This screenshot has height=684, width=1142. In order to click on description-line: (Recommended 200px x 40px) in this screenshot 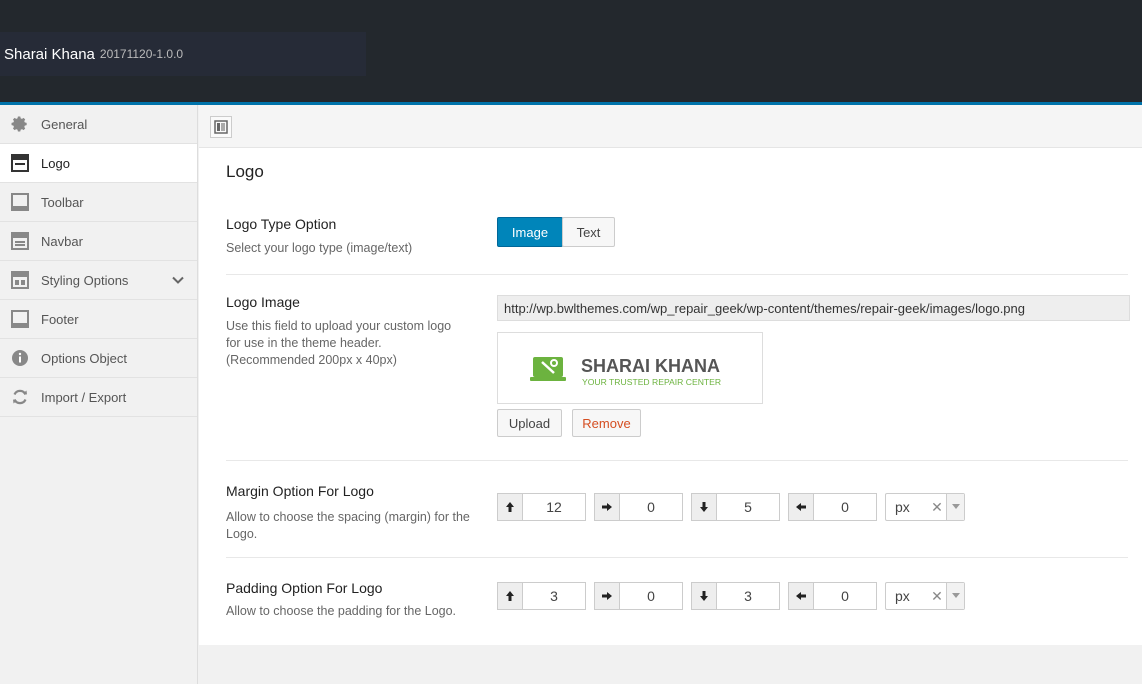, I will do `click(311, 360)`.